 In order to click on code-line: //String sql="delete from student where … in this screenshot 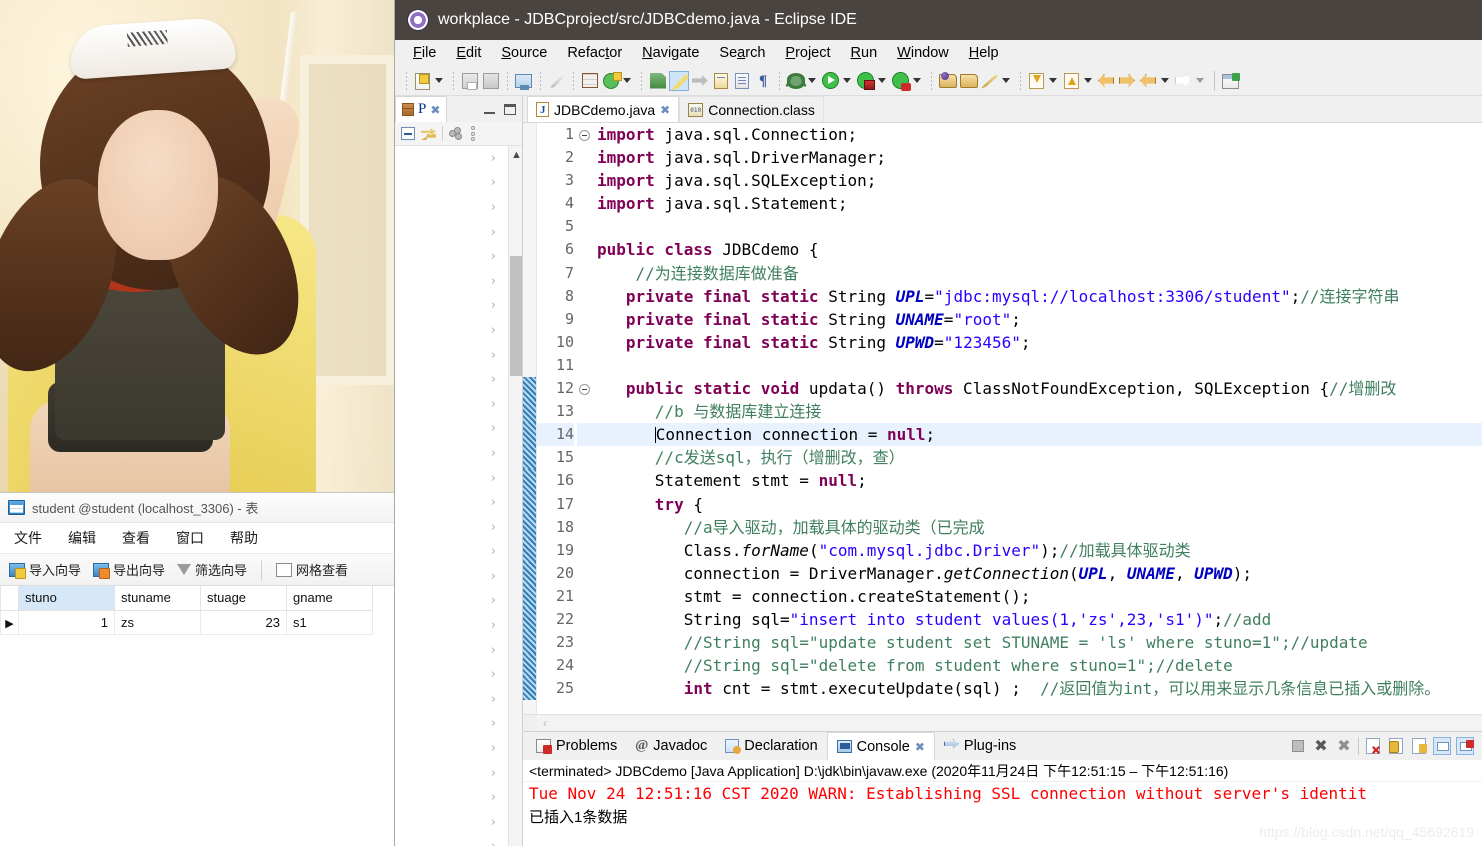, I will do `click(1036, 665)`.